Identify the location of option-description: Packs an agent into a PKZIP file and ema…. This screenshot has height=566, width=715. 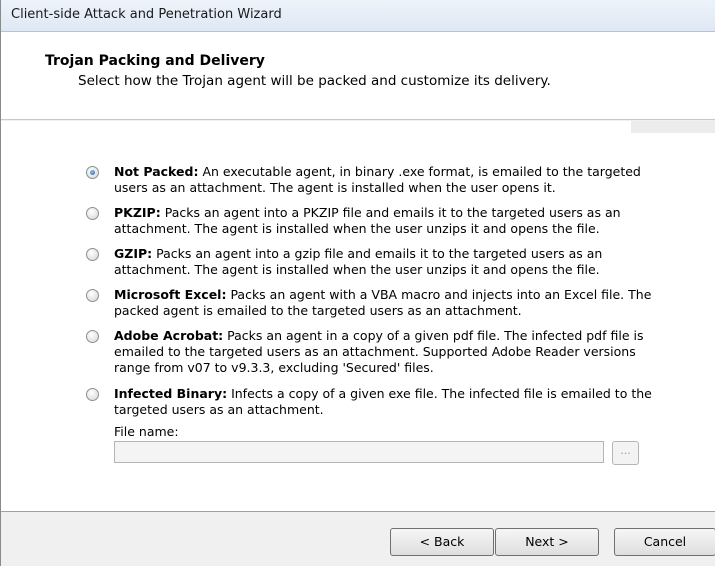
(367, 220).